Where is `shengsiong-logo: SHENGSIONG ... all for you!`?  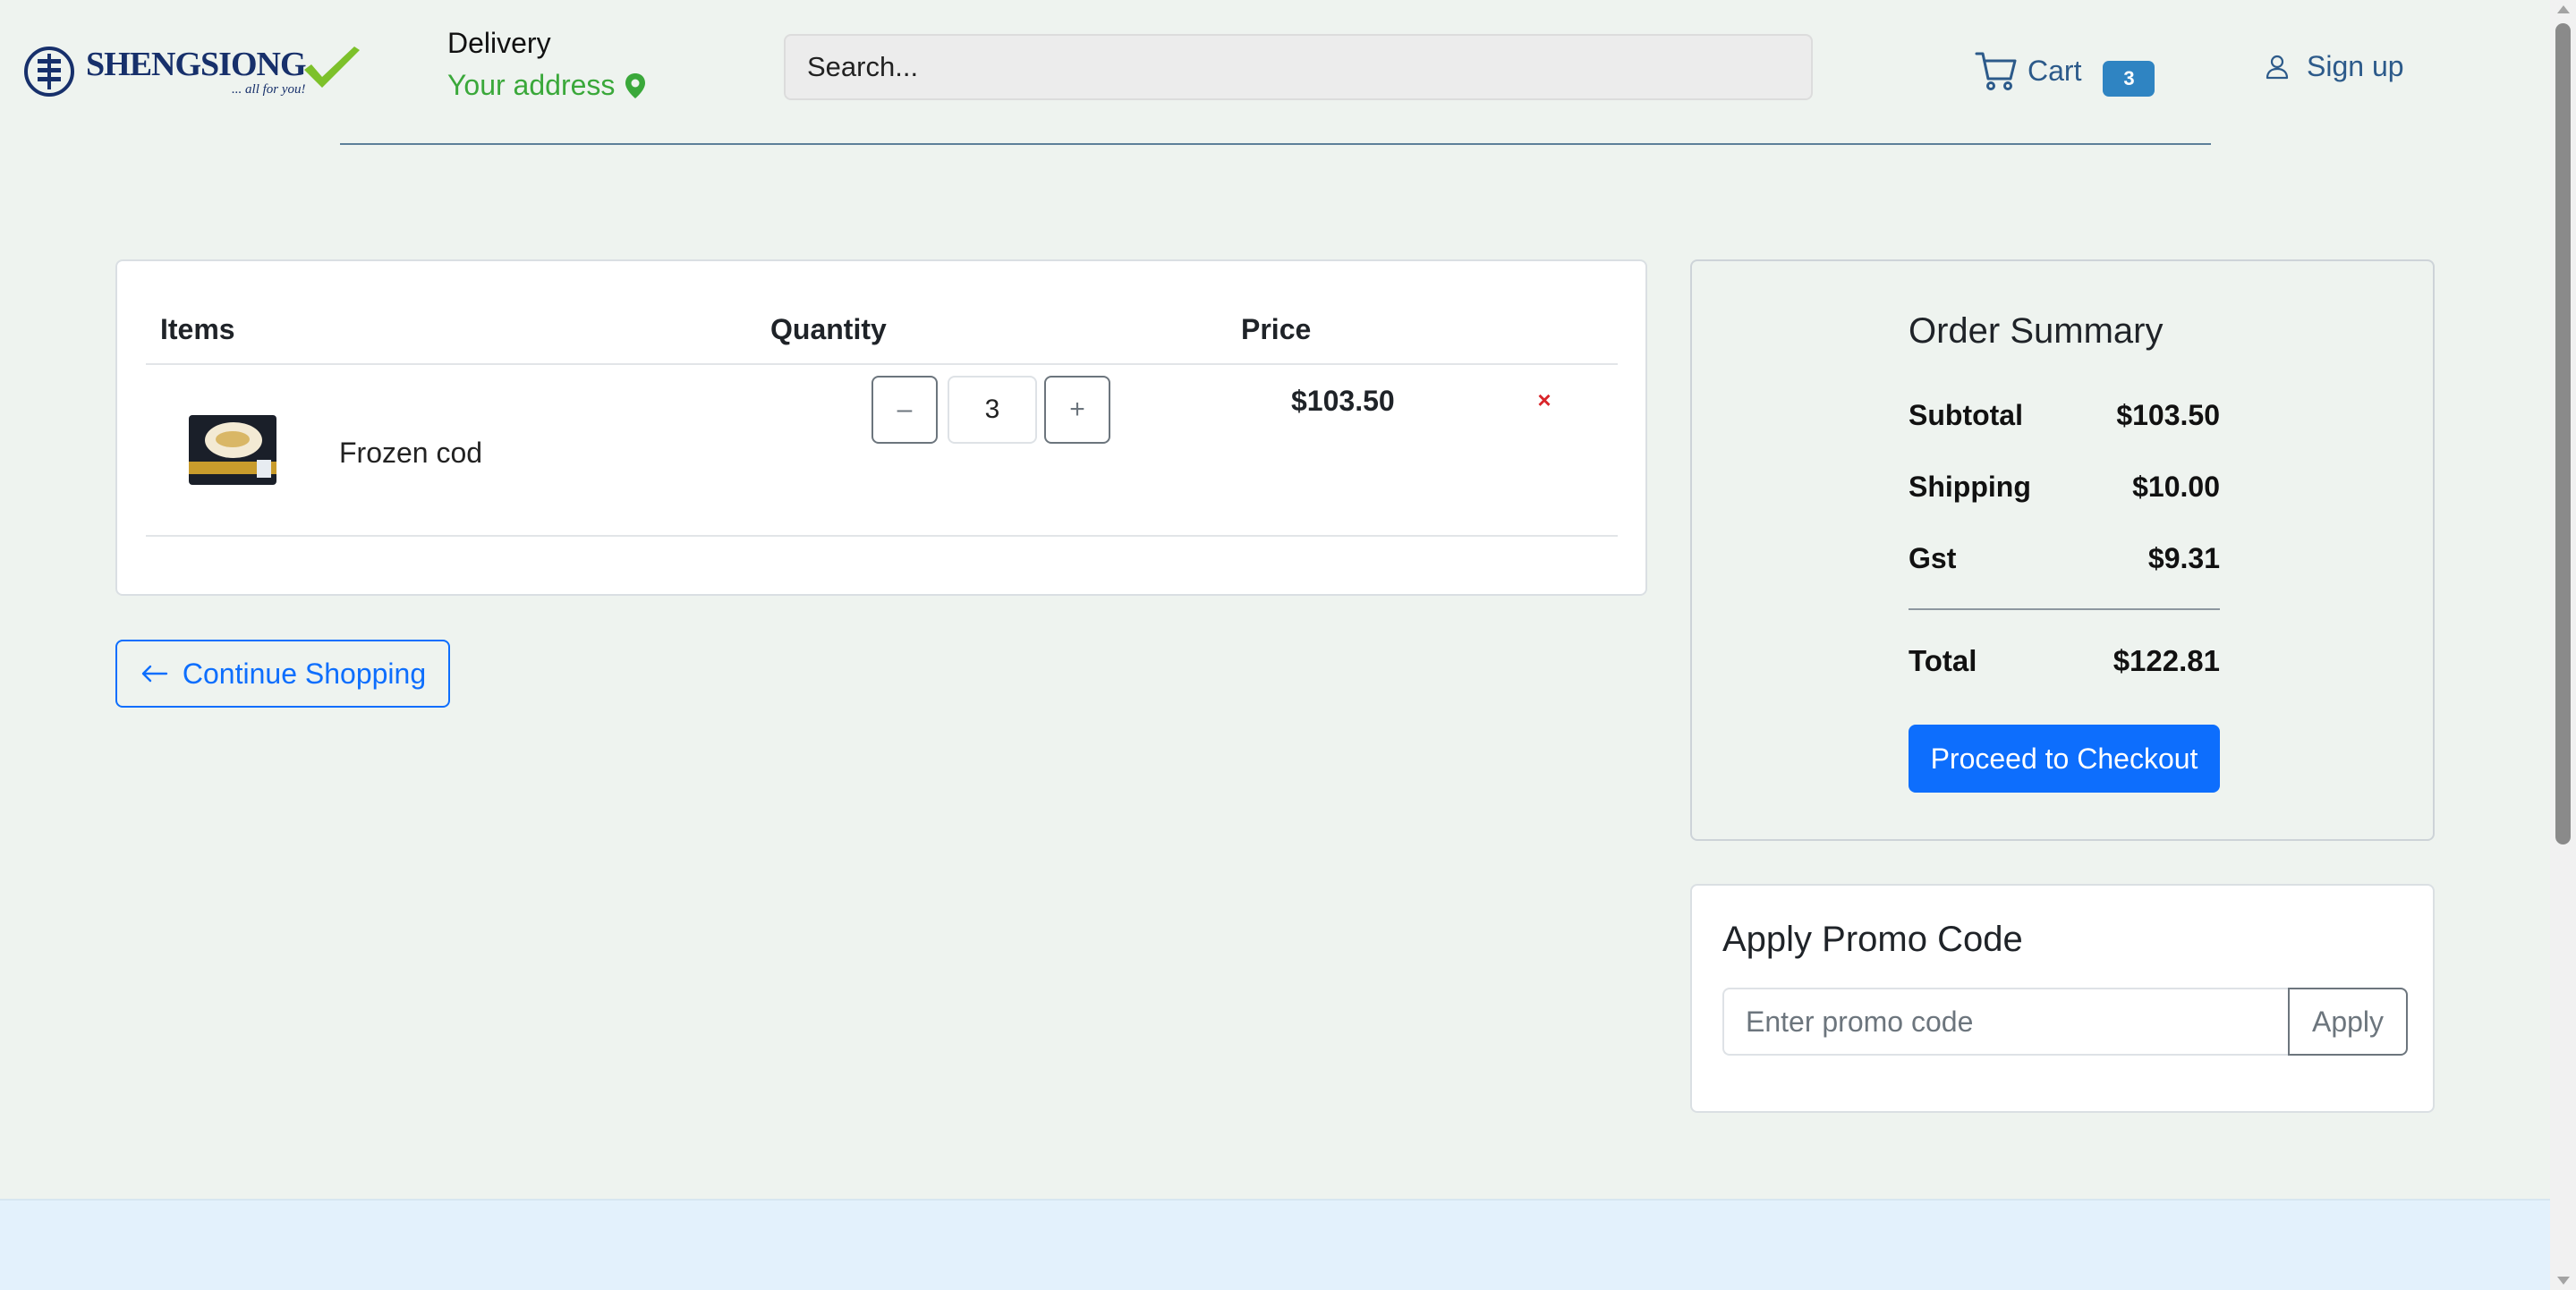 shengsiong-logo: SHENGSIONG ... all for you! is located at coordinates (193, 71).